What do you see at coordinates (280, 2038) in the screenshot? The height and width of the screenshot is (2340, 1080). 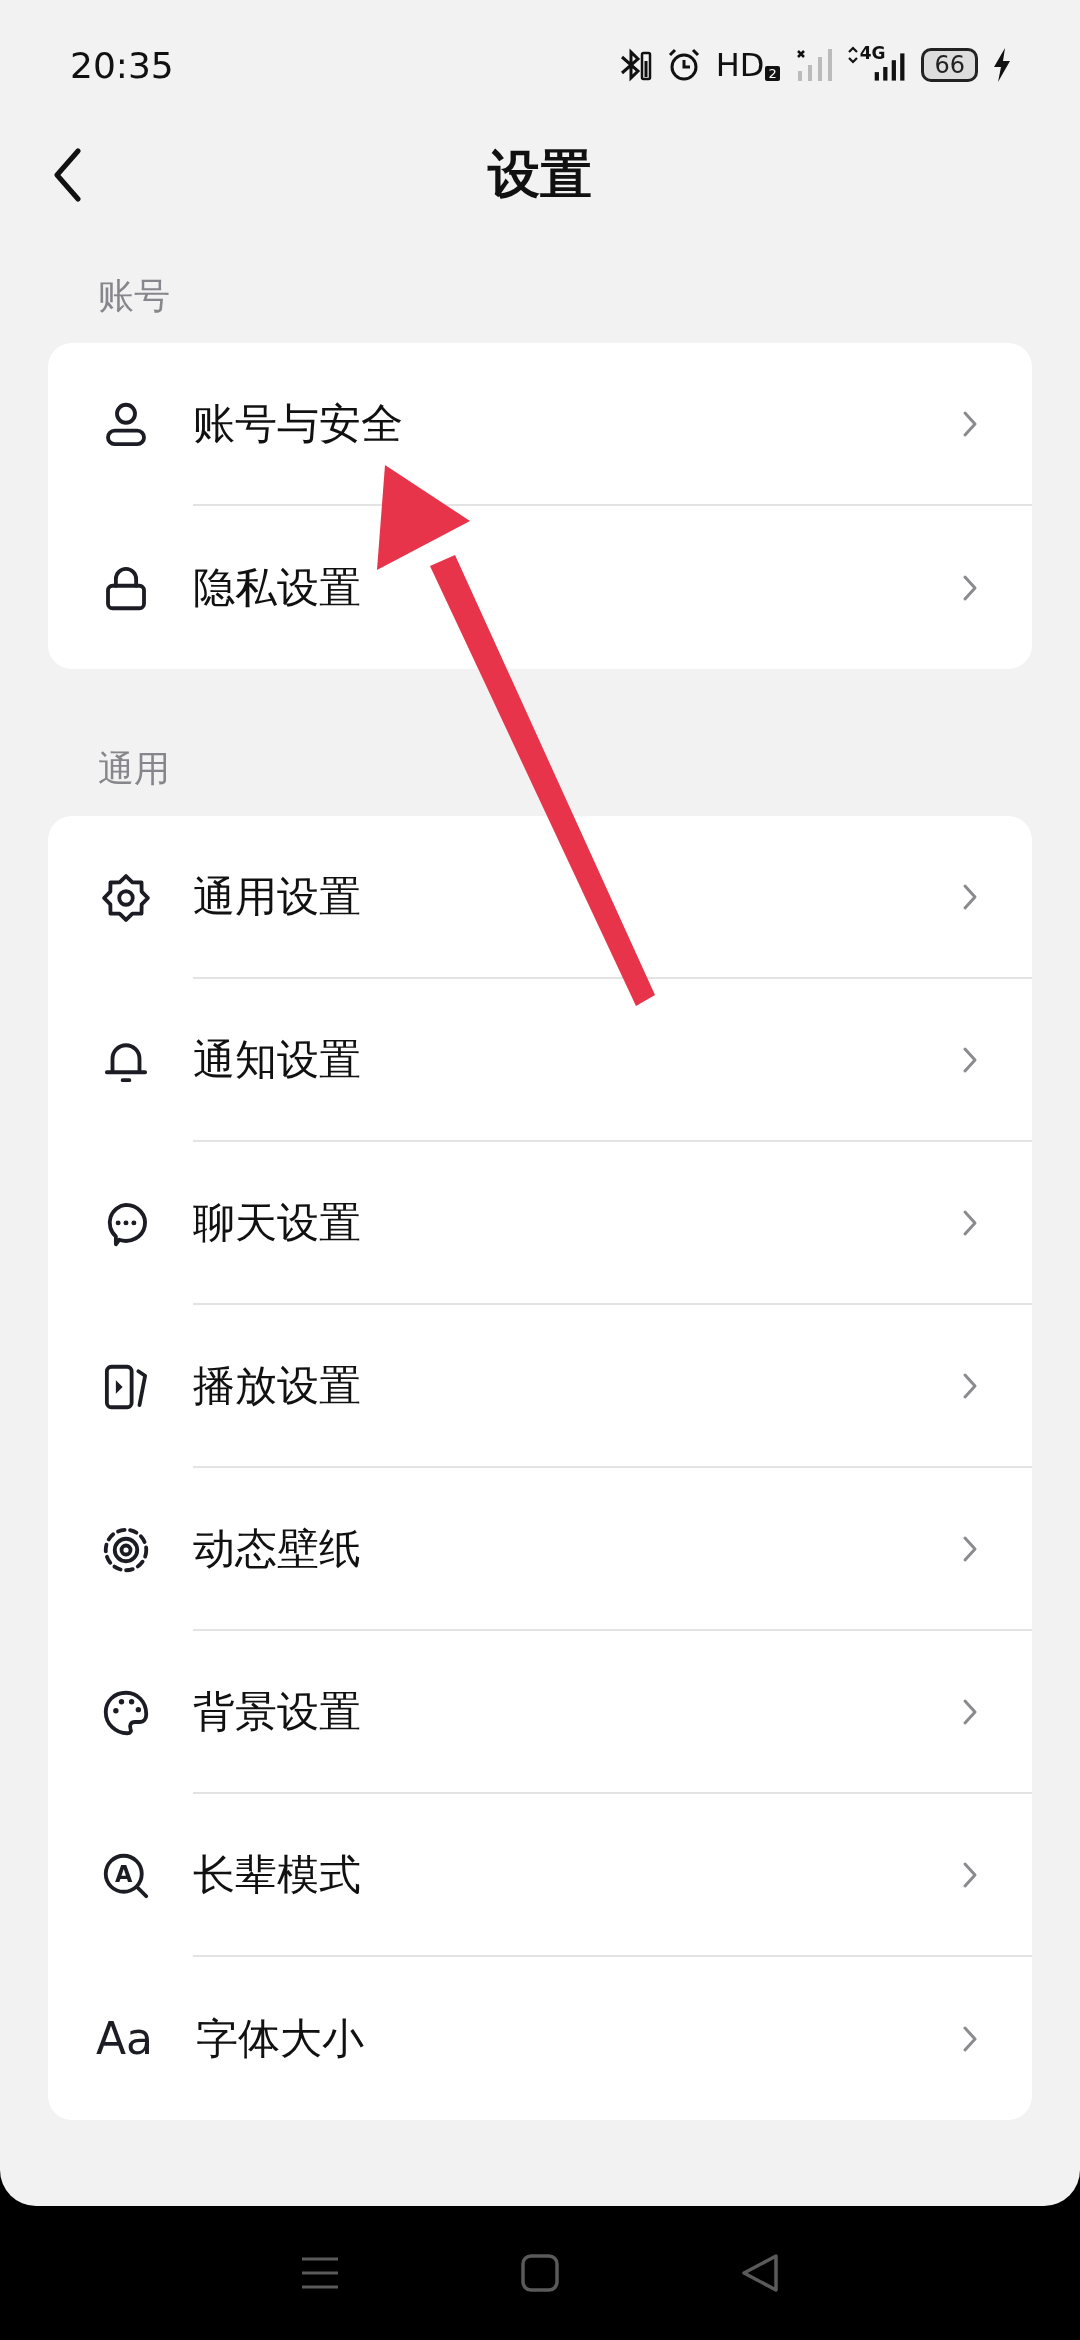 I see `row-label: 字体大小` at bounding box center [280, 2038].